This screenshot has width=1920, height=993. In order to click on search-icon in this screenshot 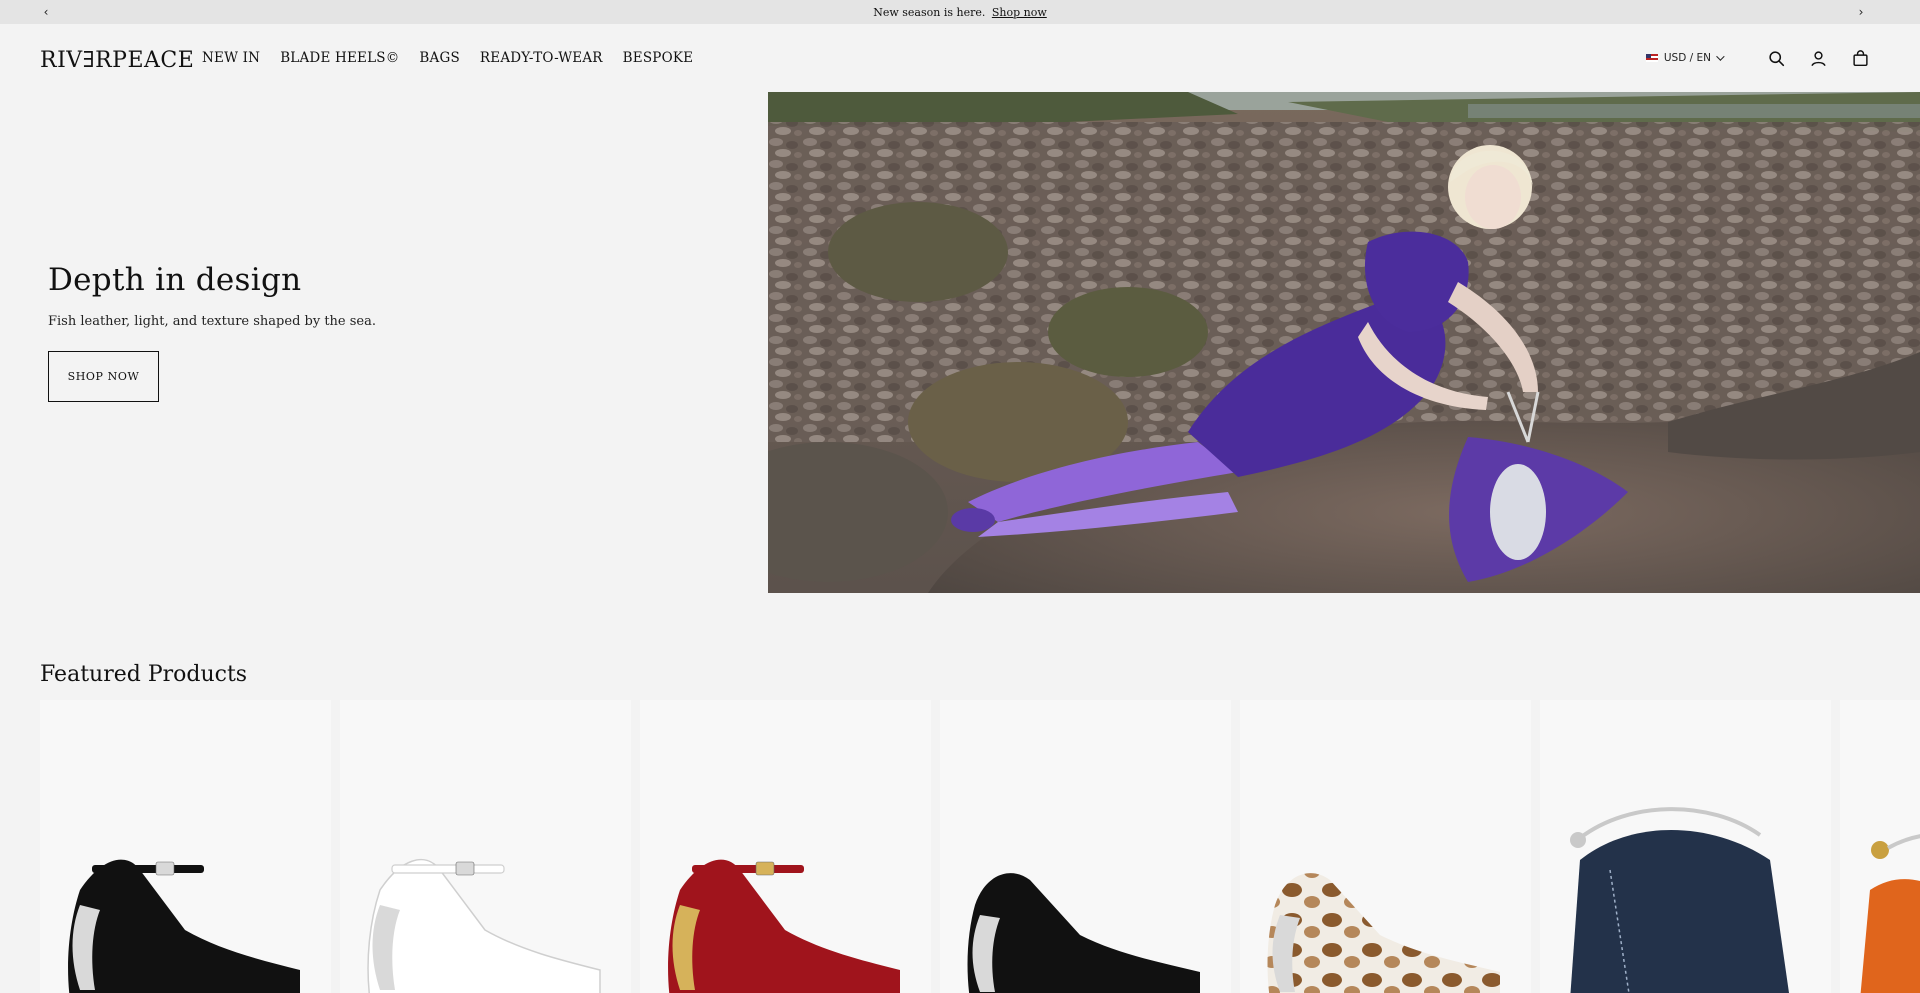, I will do `click(1776, 58)`.